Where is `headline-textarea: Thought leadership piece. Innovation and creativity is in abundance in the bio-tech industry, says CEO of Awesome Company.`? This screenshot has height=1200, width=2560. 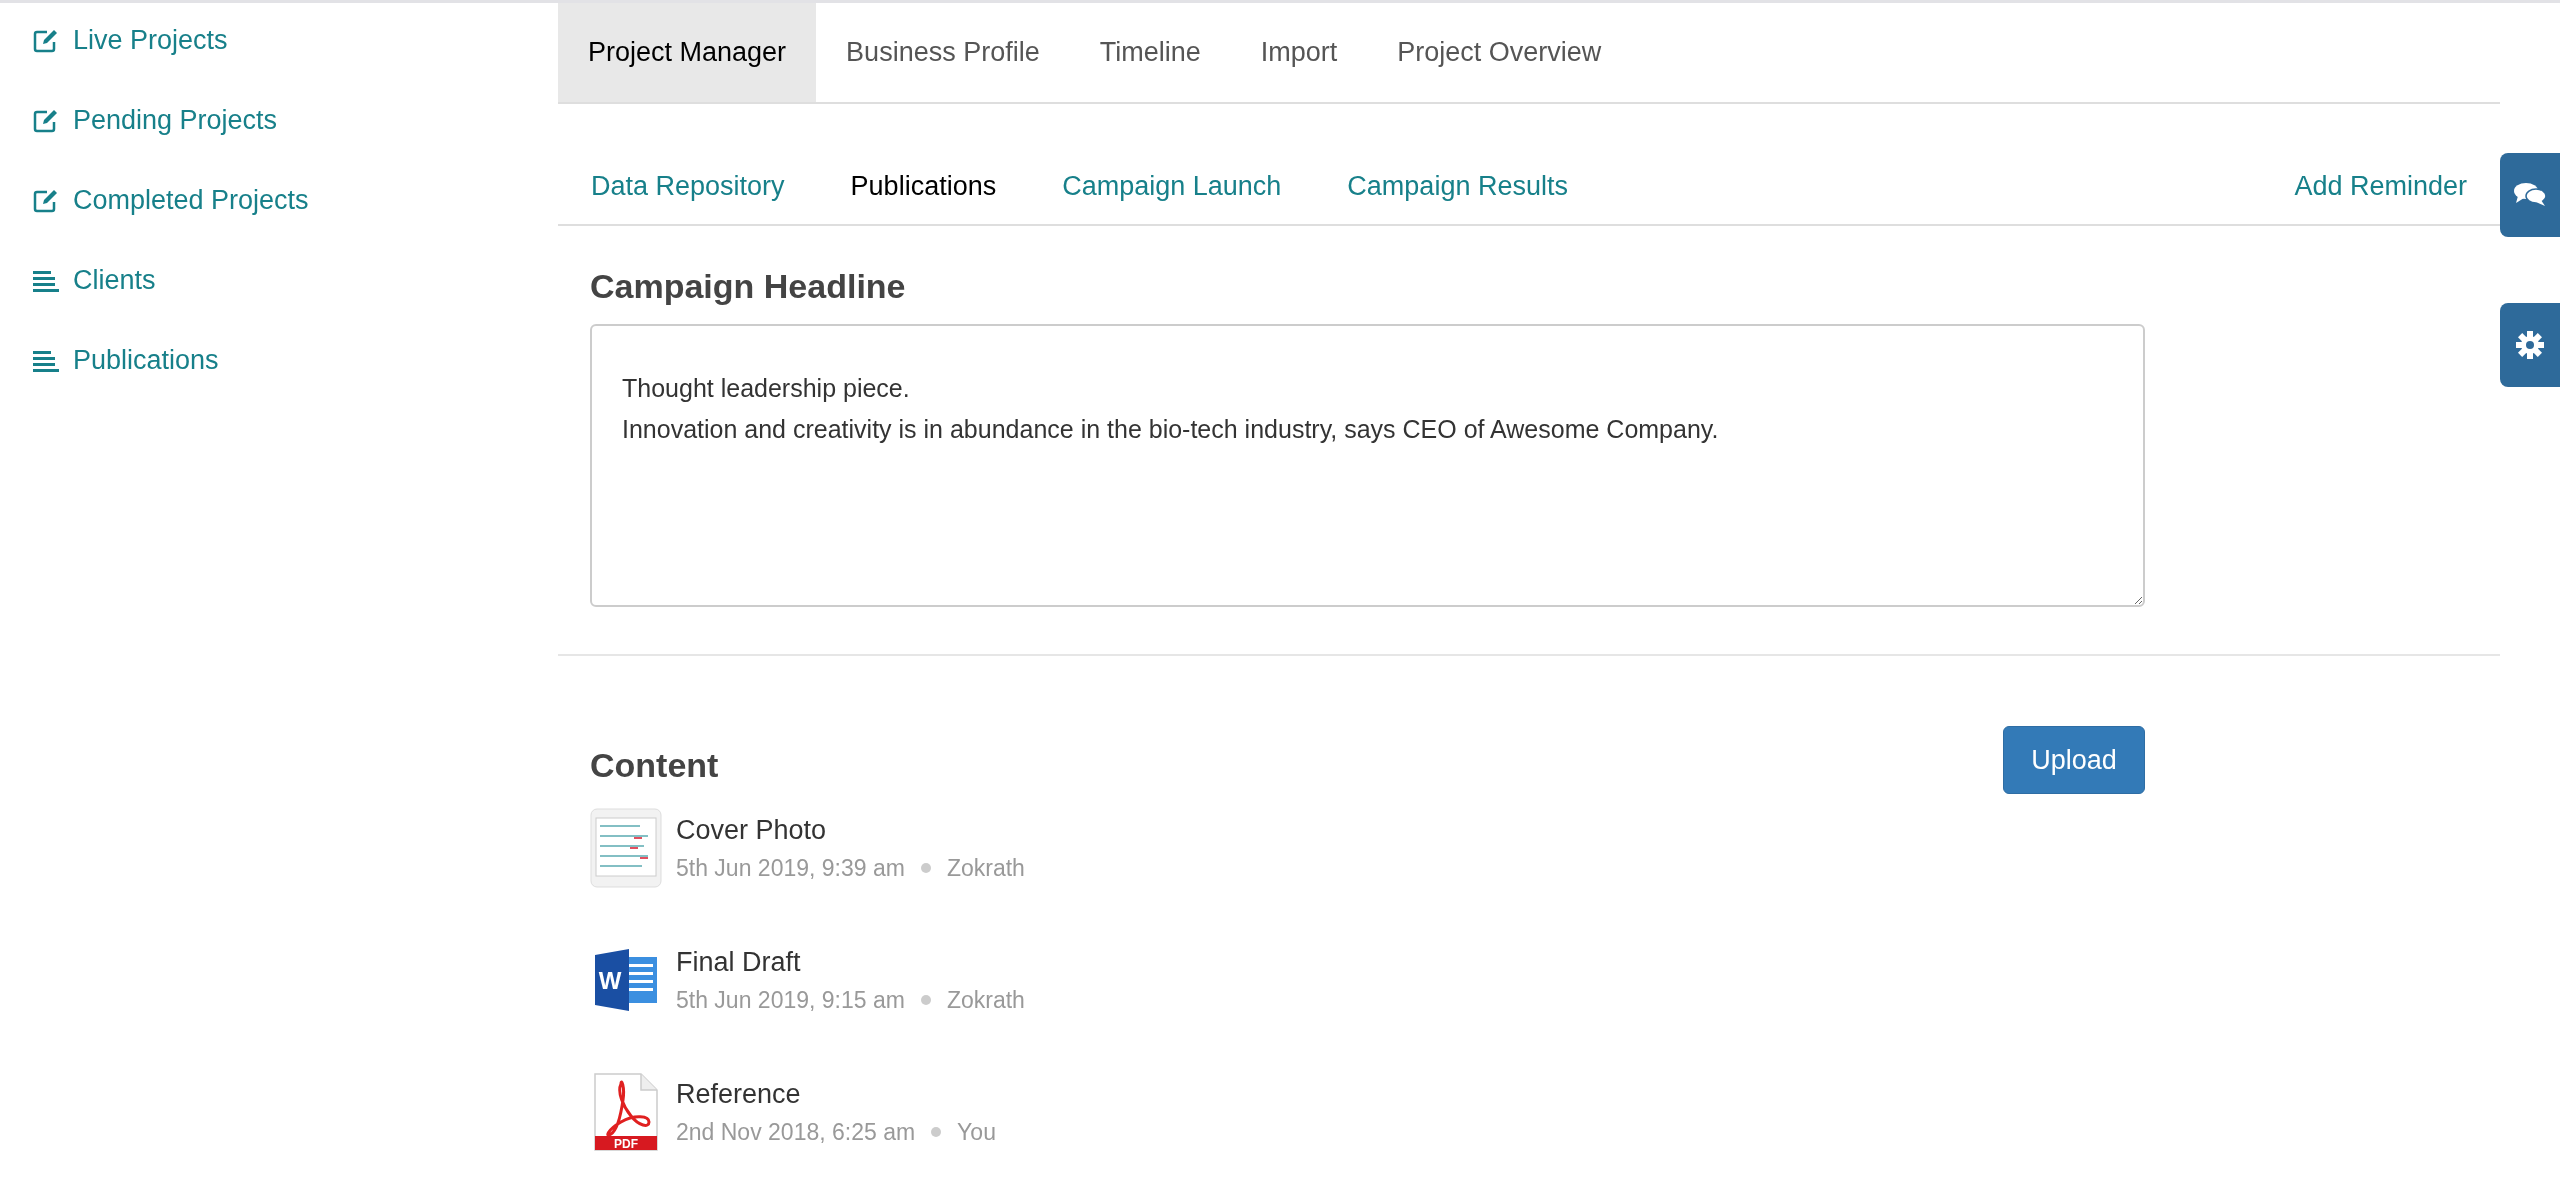
headline-textarea: Thought leadership piece. Innovation and creativity is in abundance in the bio-tech industry, says CEO of Awesome Company. is located at coordinates (1367, 465).